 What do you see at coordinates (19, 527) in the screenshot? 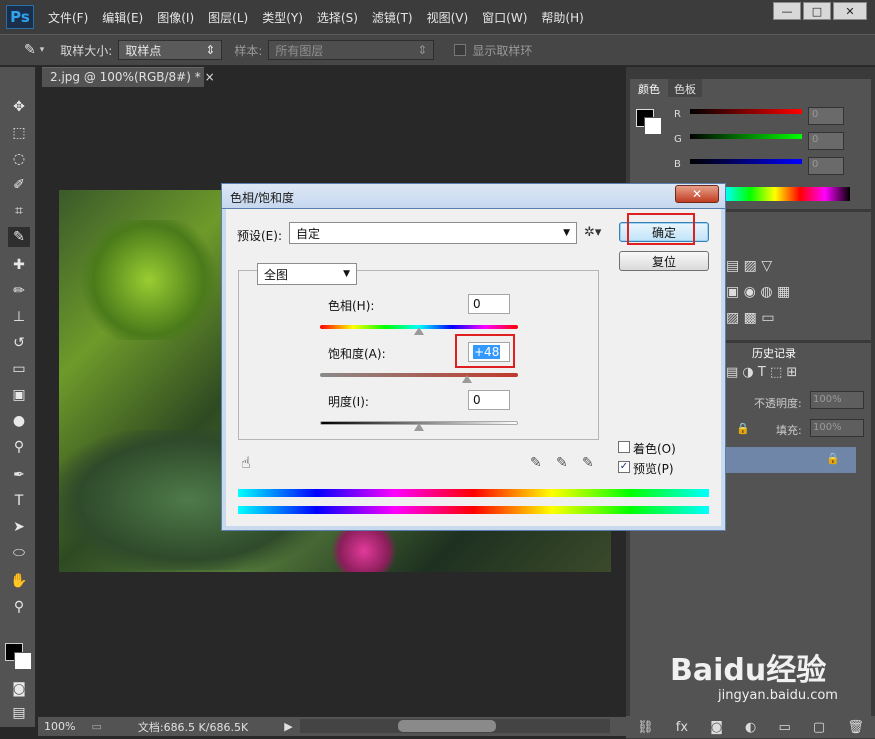
I see `path-select-tool-icon: ➤` at bounding box center [19, 527].